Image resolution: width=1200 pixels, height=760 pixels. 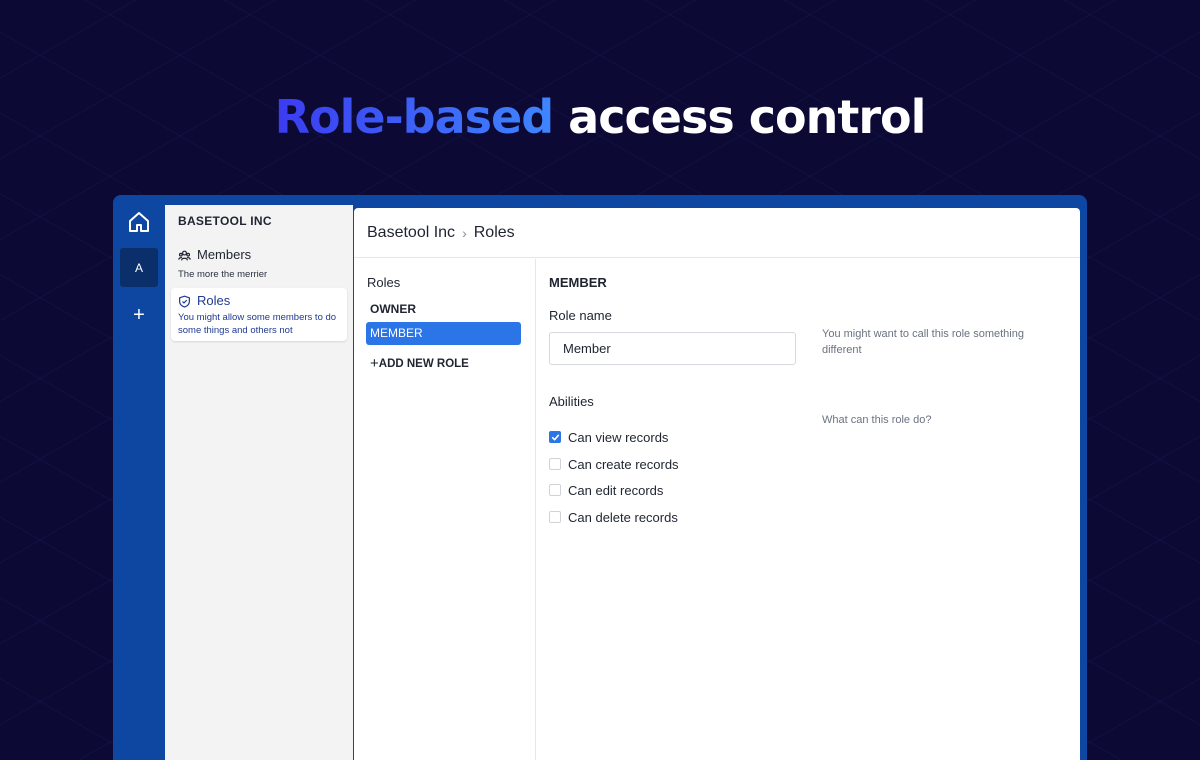 What do you see at coordinates (139, 315) in the screenshot?
I see `add-org-button: +` at bounding box center [139, 315].